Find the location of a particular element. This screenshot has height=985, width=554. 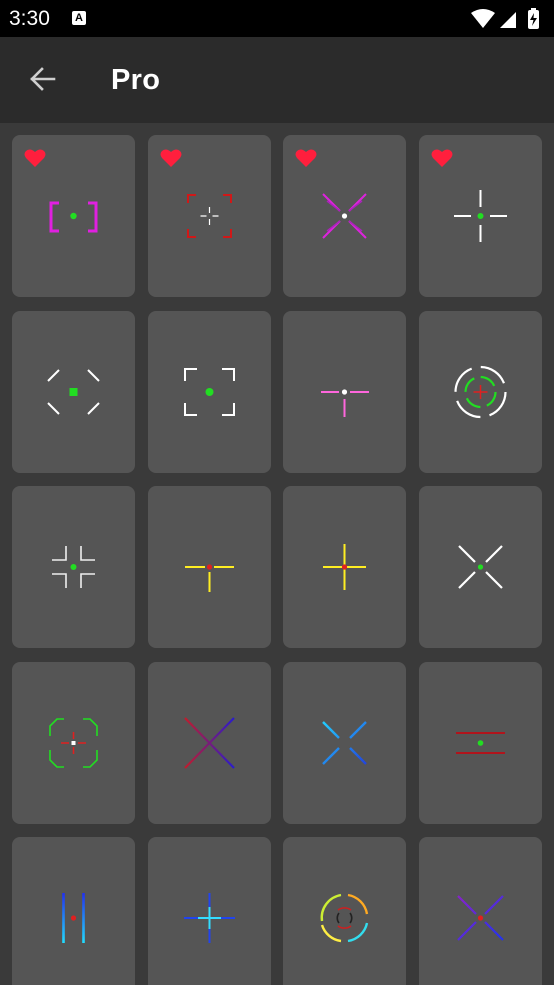

crosshair-diagonal-corners-green-square-icon is located at coordinates (73, 392).